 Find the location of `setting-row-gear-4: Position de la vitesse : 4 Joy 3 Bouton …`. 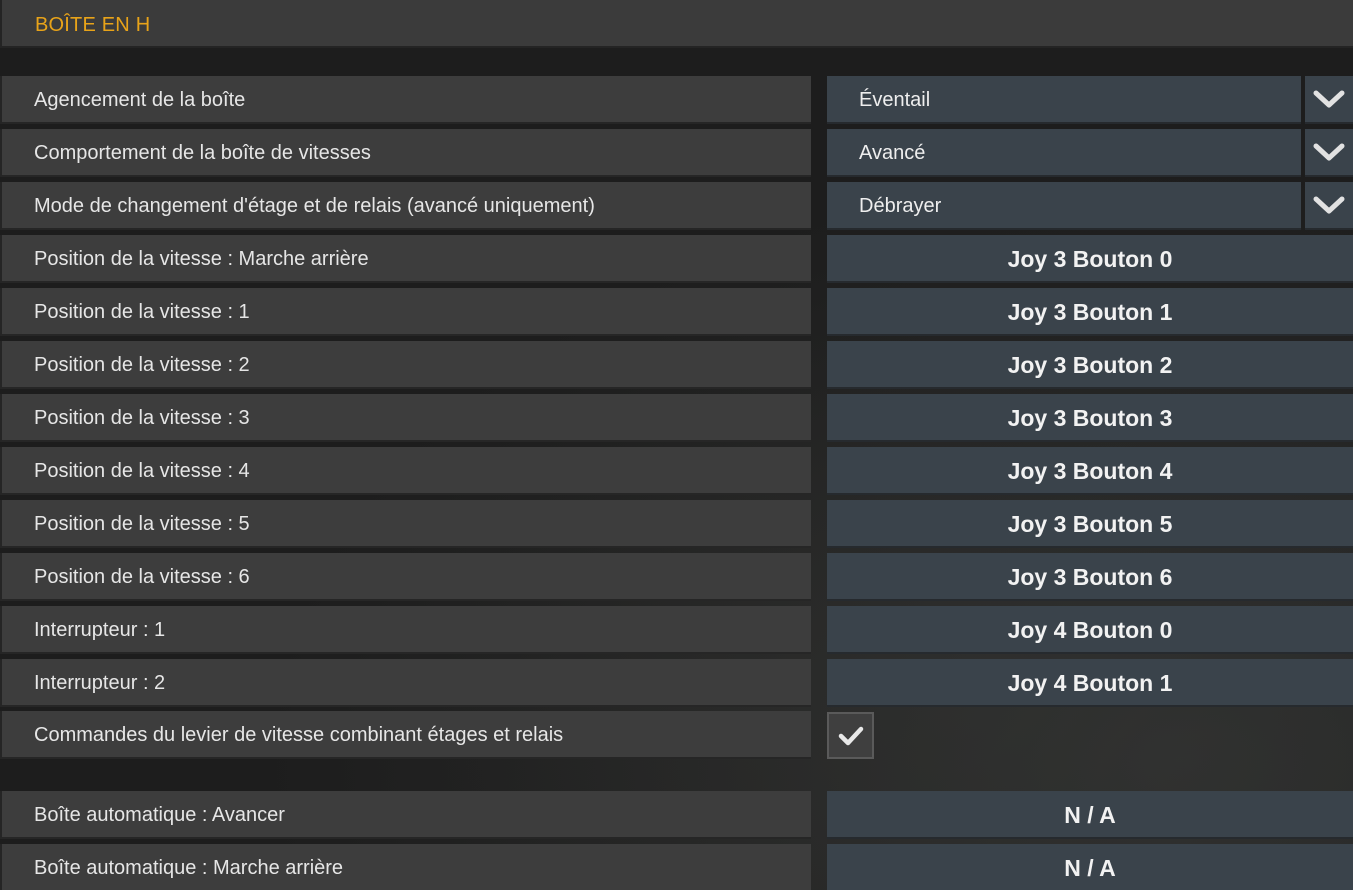

setting-row-gear-4: Position de la vitesse : 4 Joy 3 Bouton … is located at coordinates (676, 471).